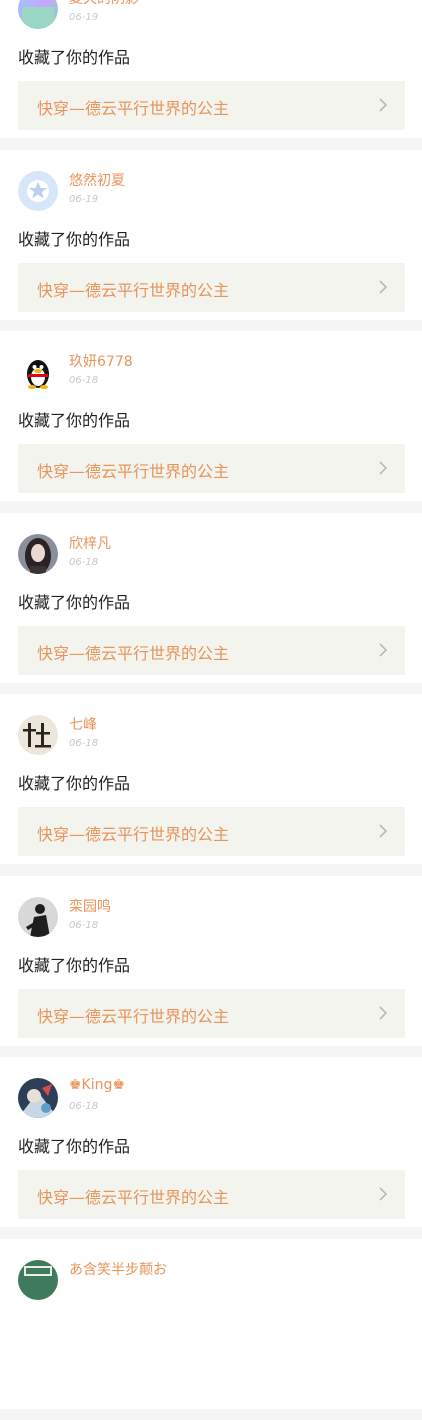  What do you see at coordinates (83, 724) in the screenshot?
I see `username: 七峰` at bounding box center [83, 724].